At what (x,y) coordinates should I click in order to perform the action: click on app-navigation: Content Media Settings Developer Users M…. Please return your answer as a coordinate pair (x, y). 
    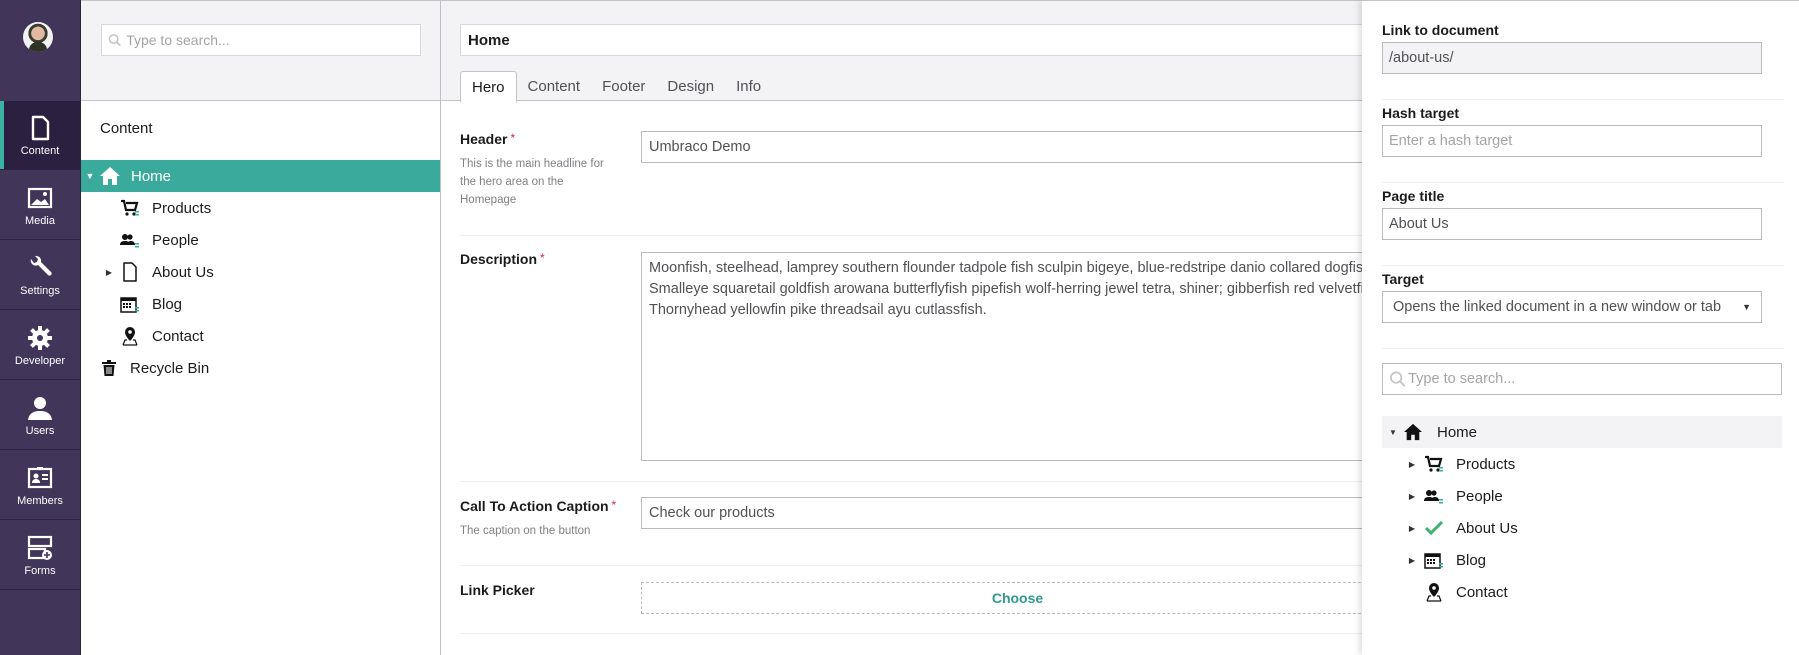
    Looking at the image, I should click on (40, 327).